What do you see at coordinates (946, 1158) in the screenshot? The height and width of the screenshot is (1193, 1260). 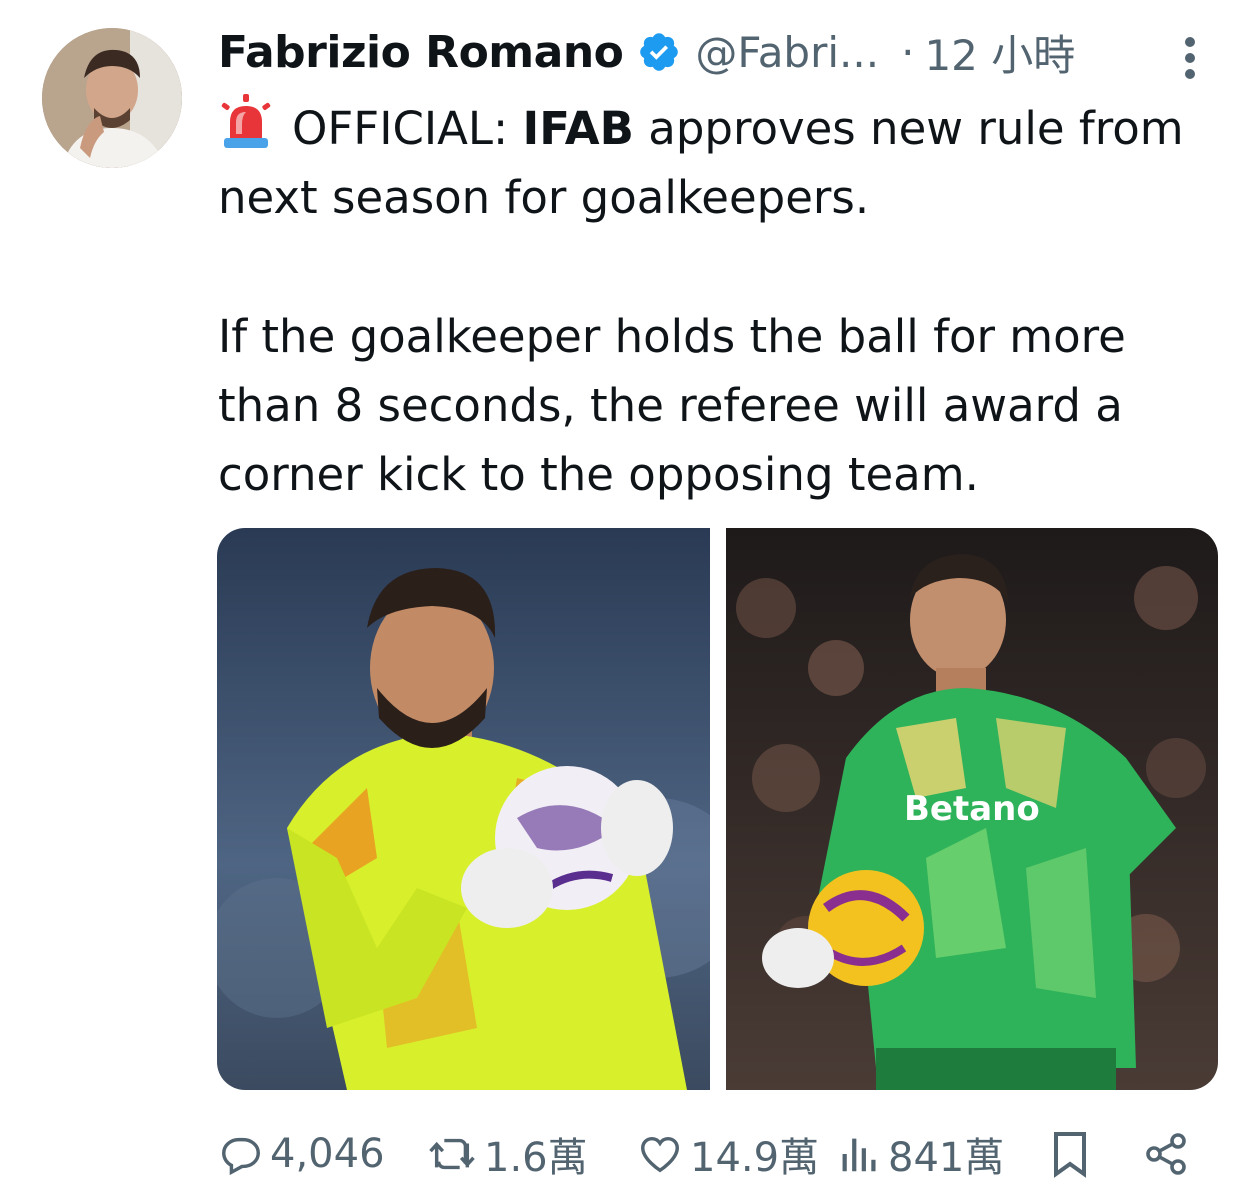 I see `views-count: 841萬` at bounding box center [946, 1158].